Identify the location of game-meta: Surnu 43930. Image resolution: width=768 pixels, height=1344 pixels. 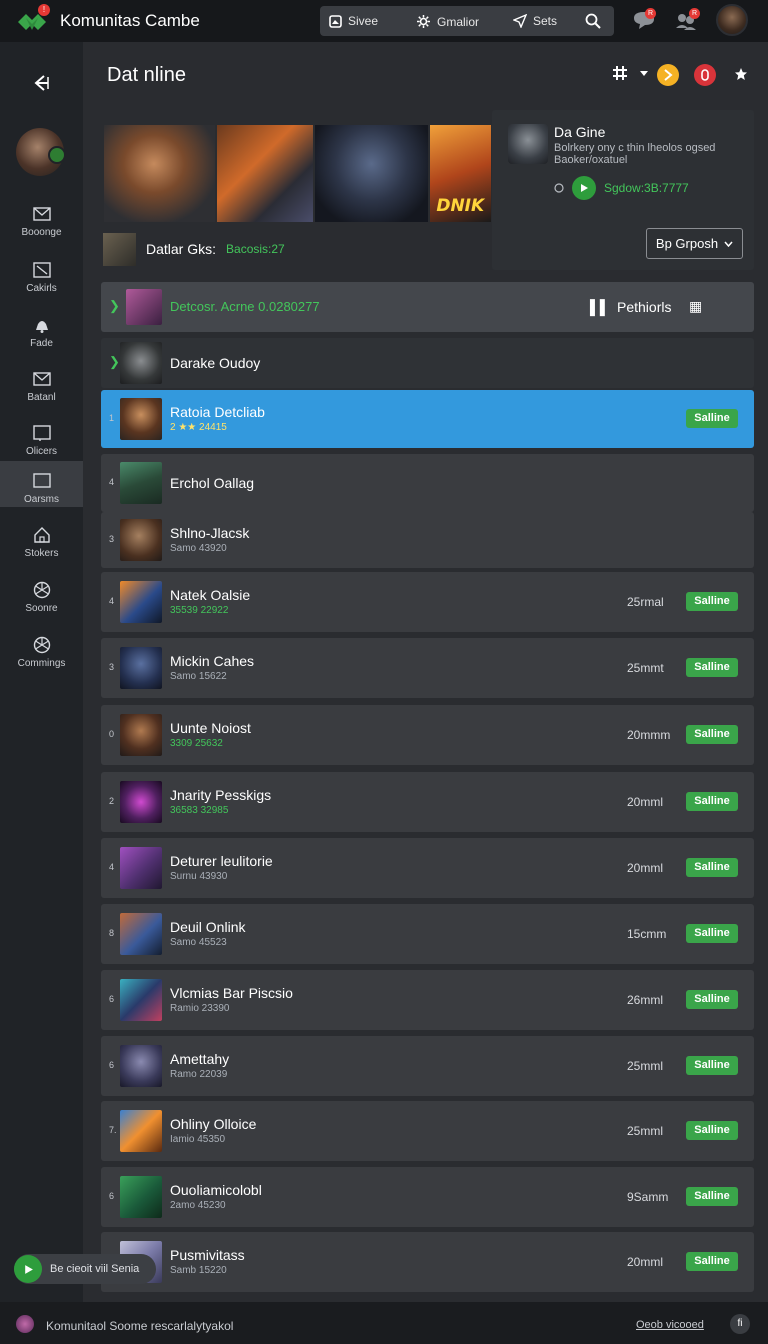
(199, 876).